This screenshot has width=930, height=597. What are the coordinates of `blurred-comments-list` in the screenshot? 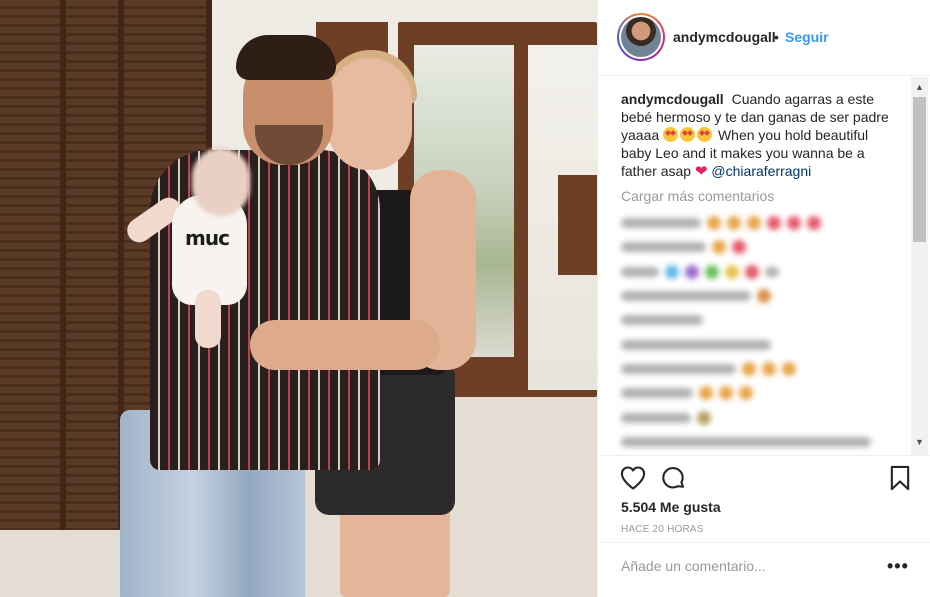 It's located at (766, 332).